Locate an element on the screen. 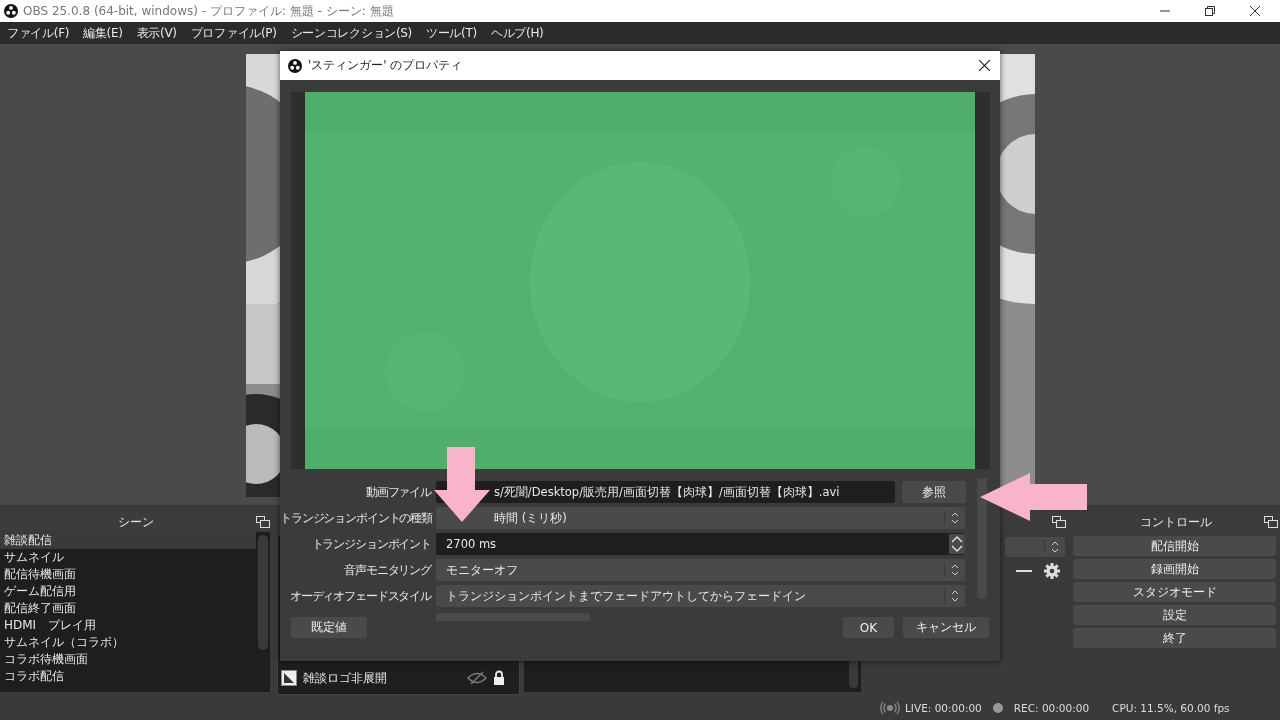  control-button: 配信開始 is located at coordinates (1174, 546).